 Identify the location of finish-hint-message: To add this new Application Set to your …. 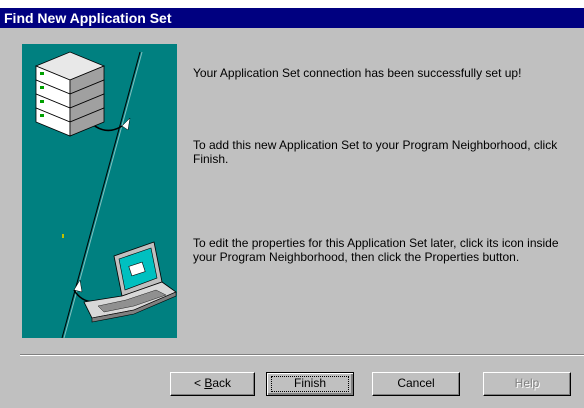
(375, 152).